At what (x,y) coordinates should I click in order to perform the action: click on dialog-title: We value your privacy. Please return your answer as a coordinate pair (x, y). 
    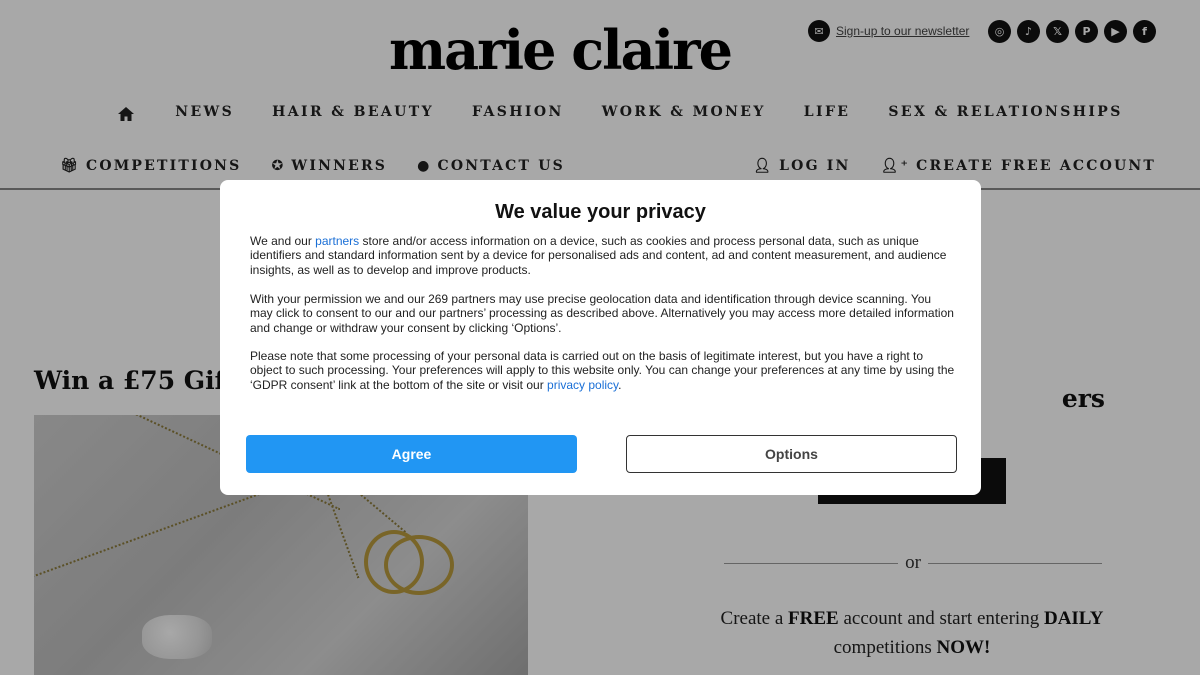
    Looking at the image, I should click on (600, 212).